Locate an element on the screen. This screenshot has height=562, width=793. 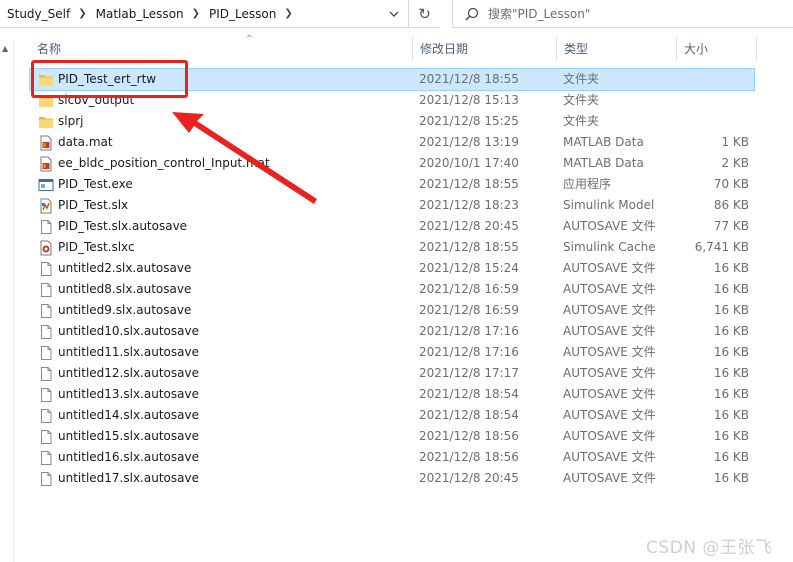
file-name: data.mat is located at coordinates (85, 142).